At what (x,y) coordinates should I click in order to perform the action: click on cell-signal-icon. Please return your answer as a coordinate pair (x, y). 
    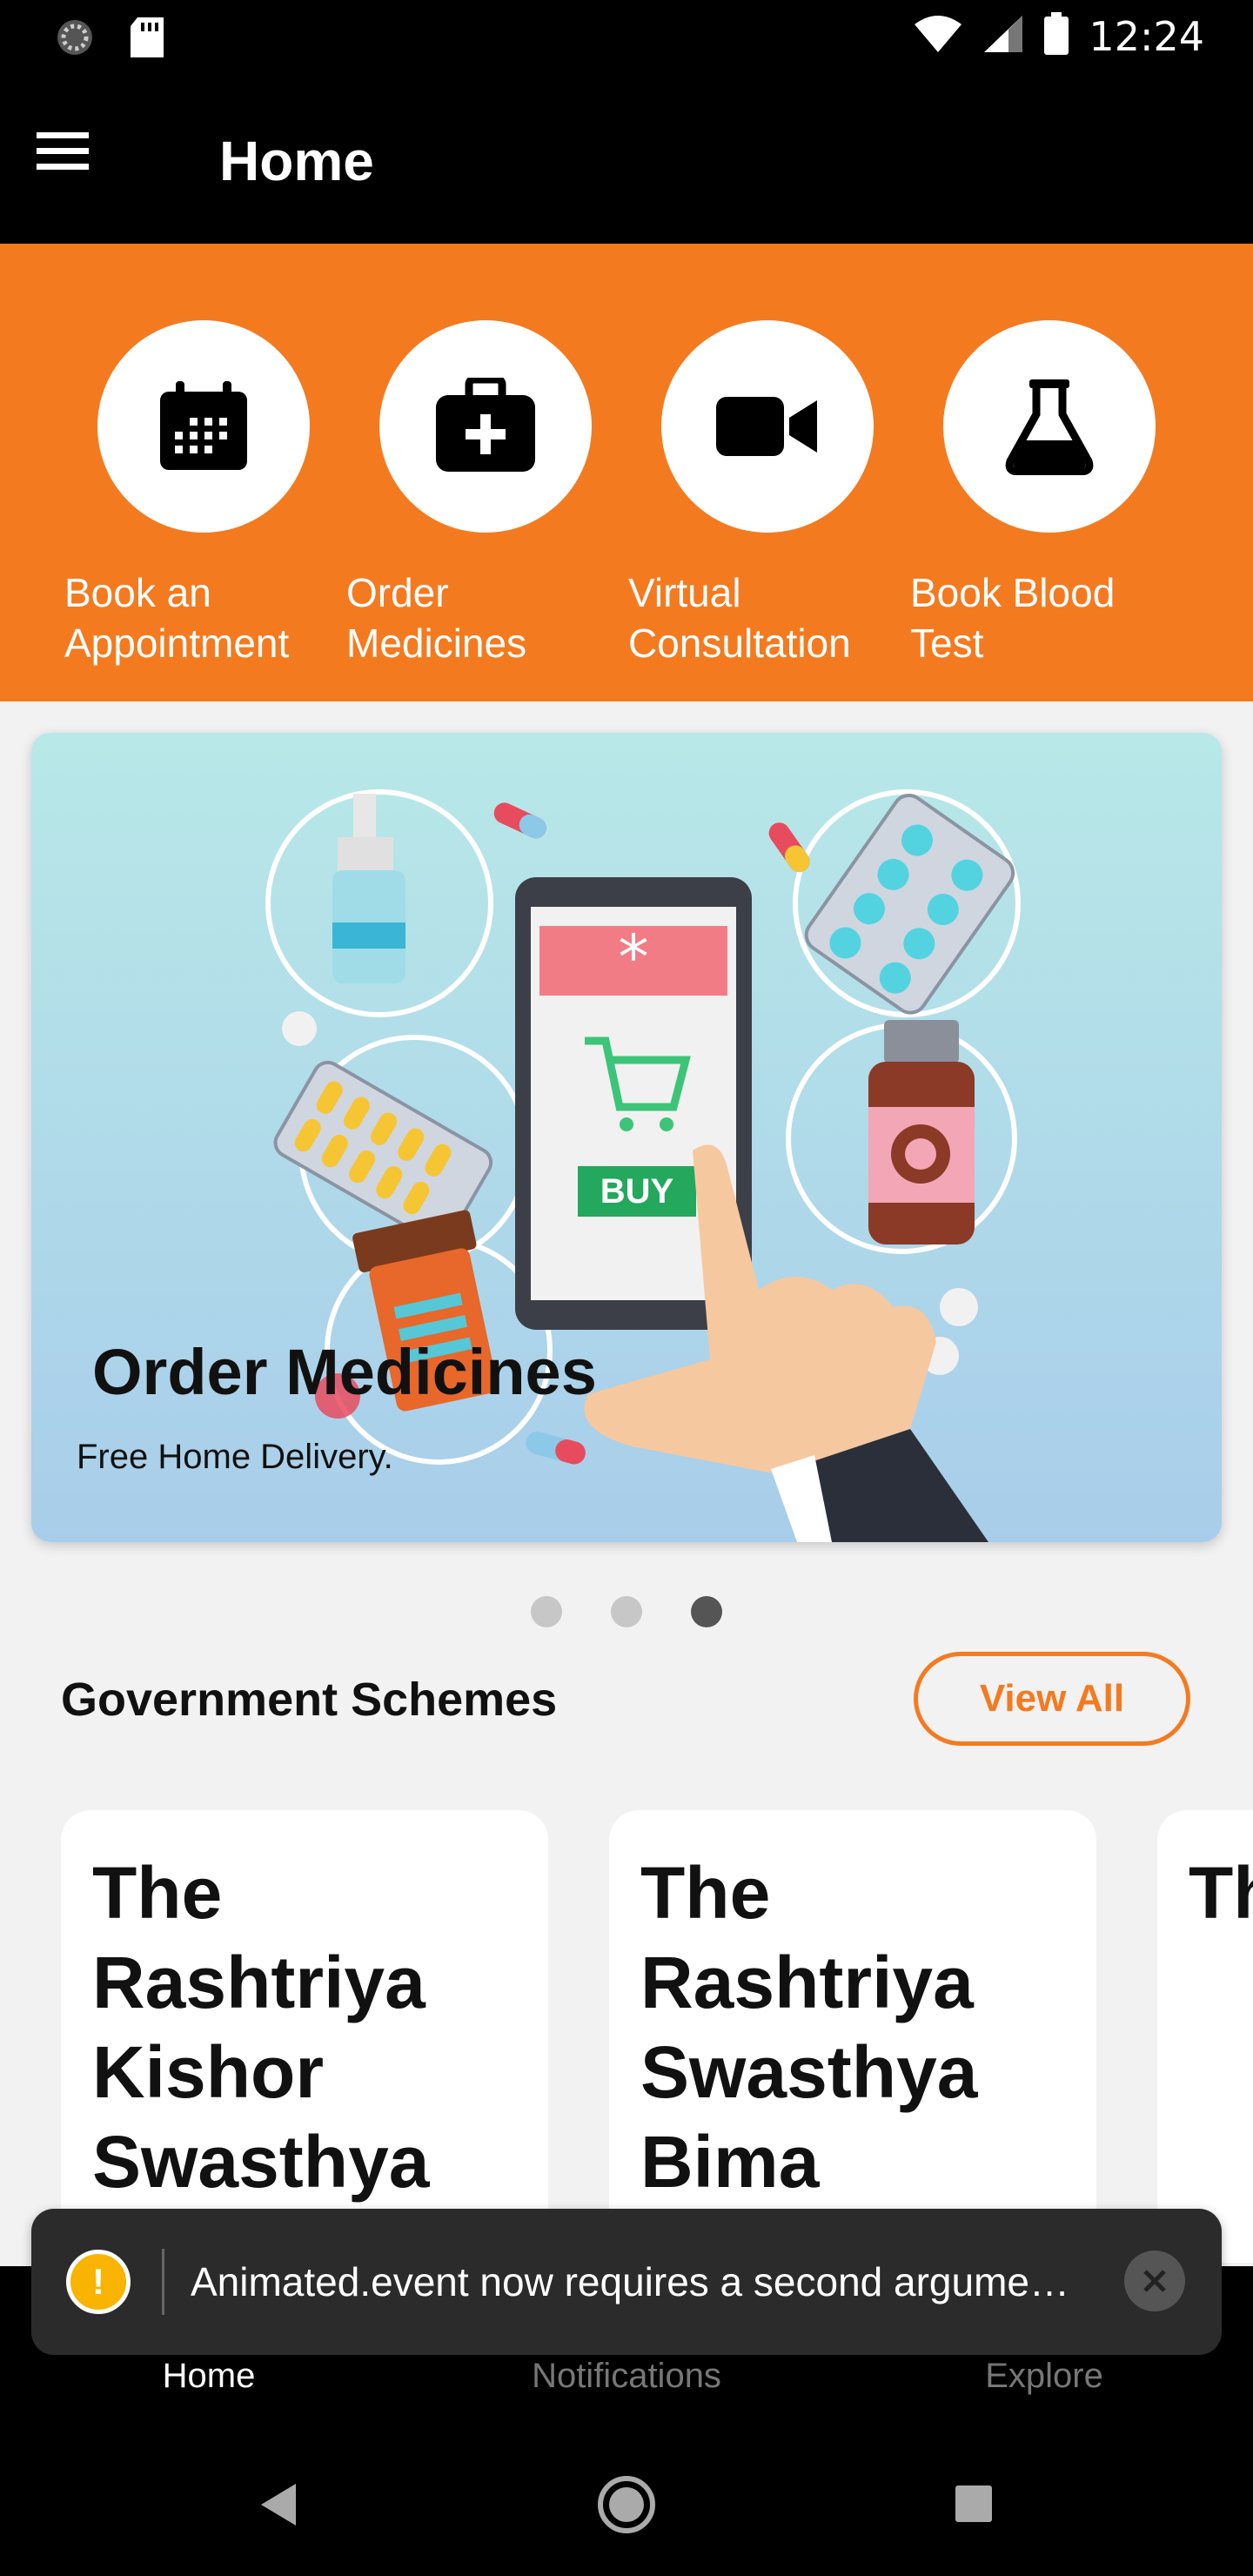
    Looking at the image, I should click on (1003, 36).